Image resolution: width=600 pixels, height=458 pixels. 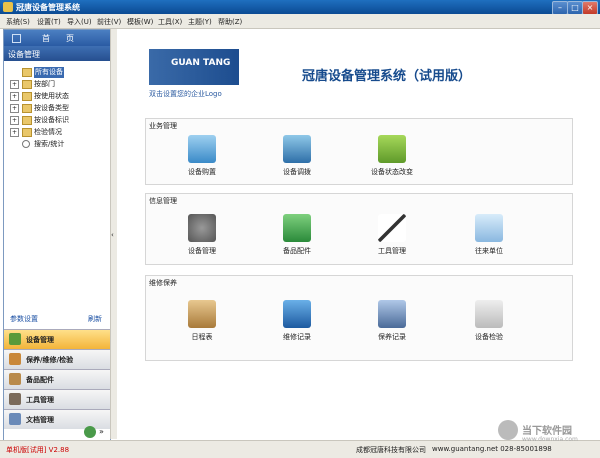 What do you see at coordinates (57, 318) in the screenshot?
I see `panel-links: 参数设置 刷新` at bounding box center [57, 318].